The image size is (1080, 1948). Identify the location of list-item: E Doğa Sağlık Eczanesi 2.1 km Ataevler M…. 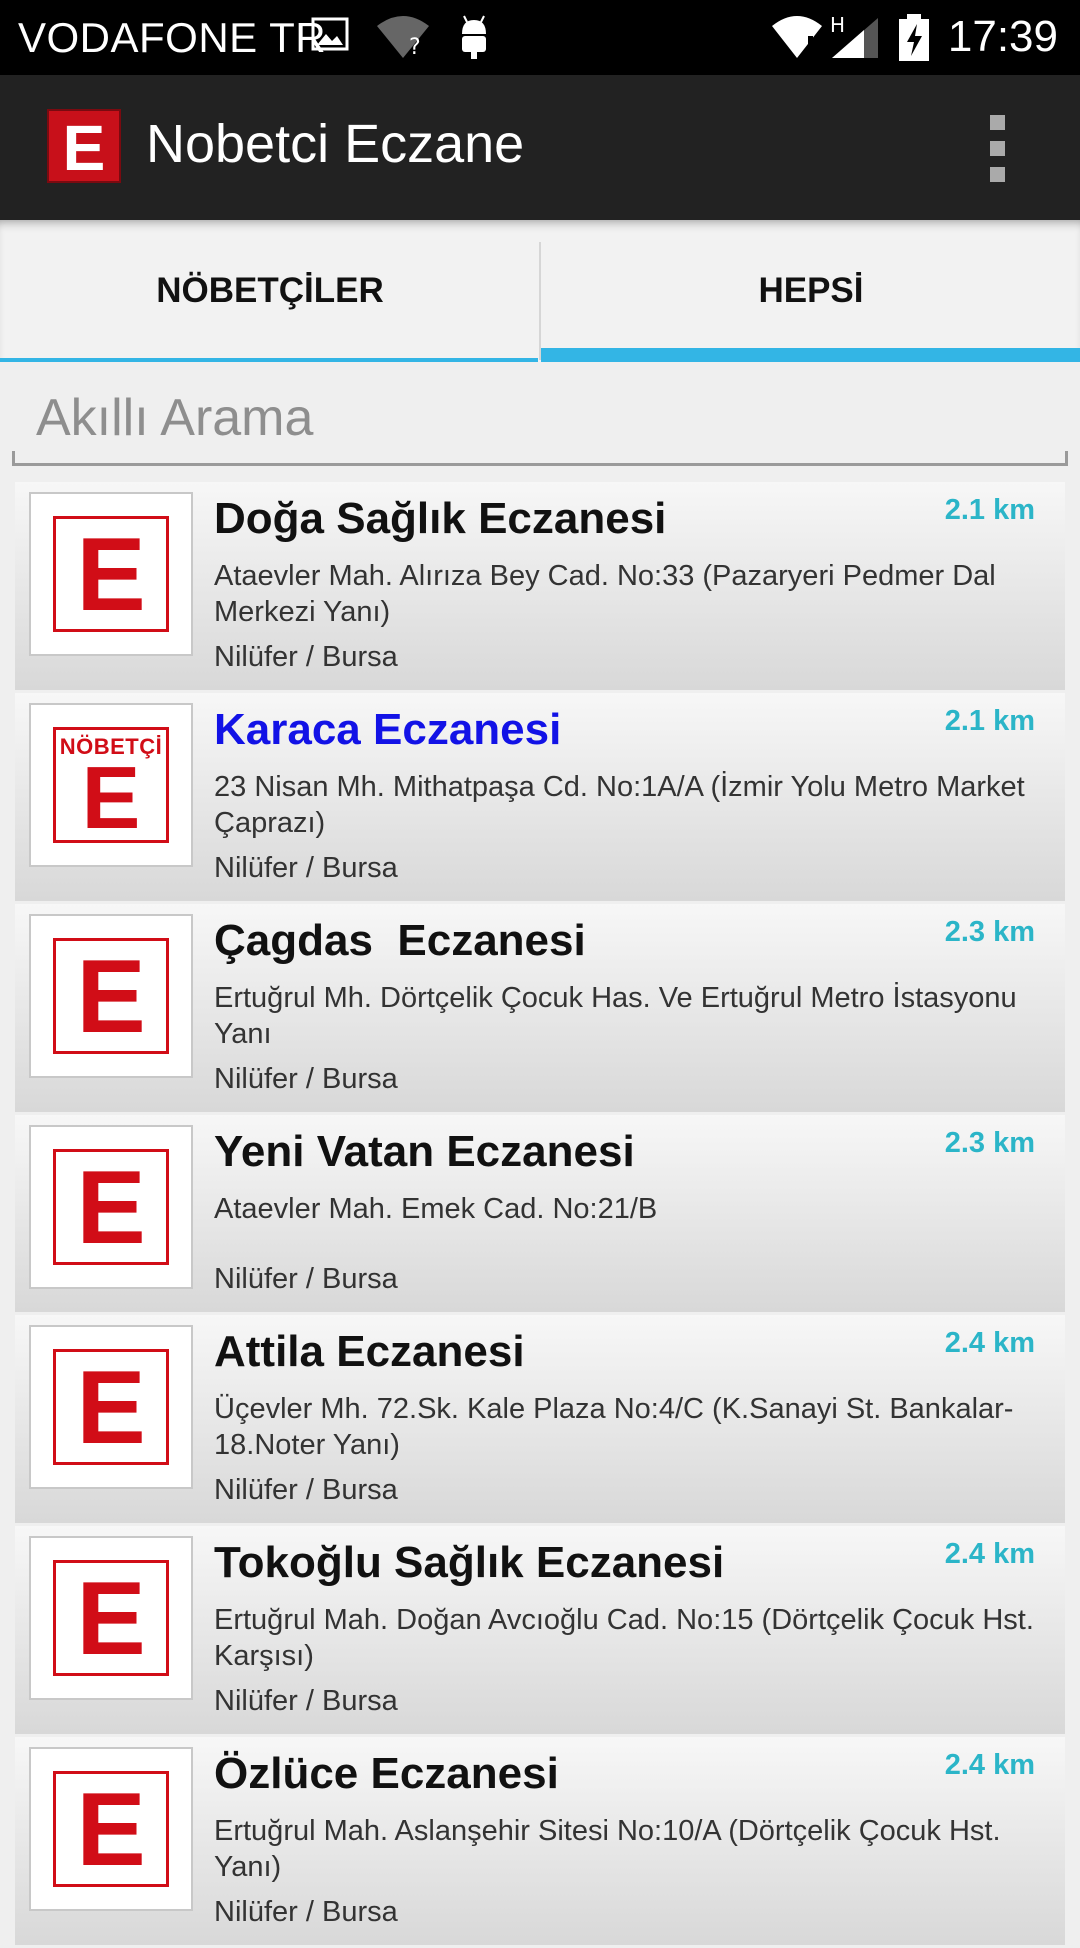
(540, 586).